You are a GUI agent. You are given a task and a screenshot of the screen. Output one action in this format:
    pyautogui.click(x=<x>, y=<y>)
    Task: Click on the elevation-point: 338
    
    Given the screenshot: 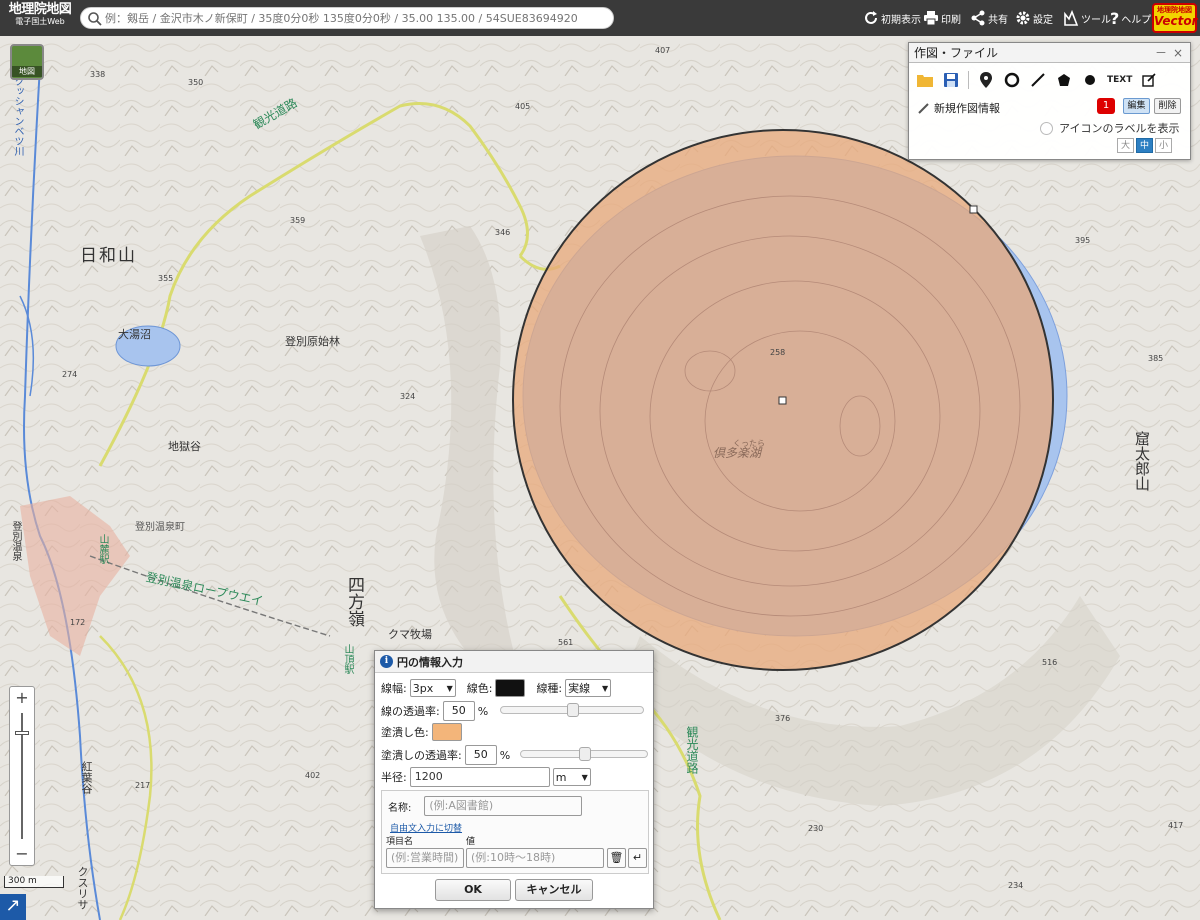 What is the action you would take?
    pyautogui.click(x=98, y=74)
    